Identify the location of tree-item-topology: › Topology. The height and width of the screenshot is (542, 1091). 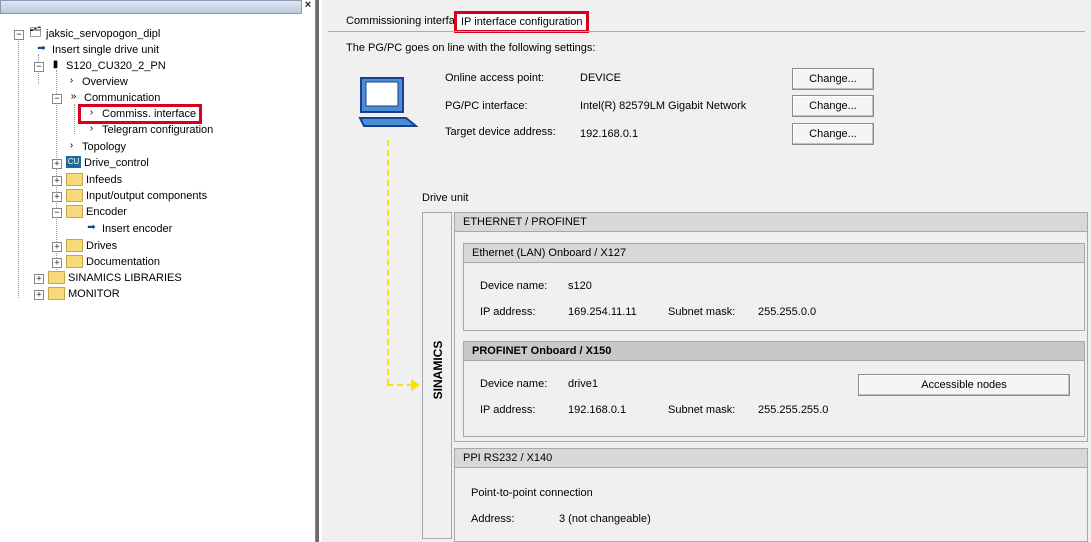
(95, 147).